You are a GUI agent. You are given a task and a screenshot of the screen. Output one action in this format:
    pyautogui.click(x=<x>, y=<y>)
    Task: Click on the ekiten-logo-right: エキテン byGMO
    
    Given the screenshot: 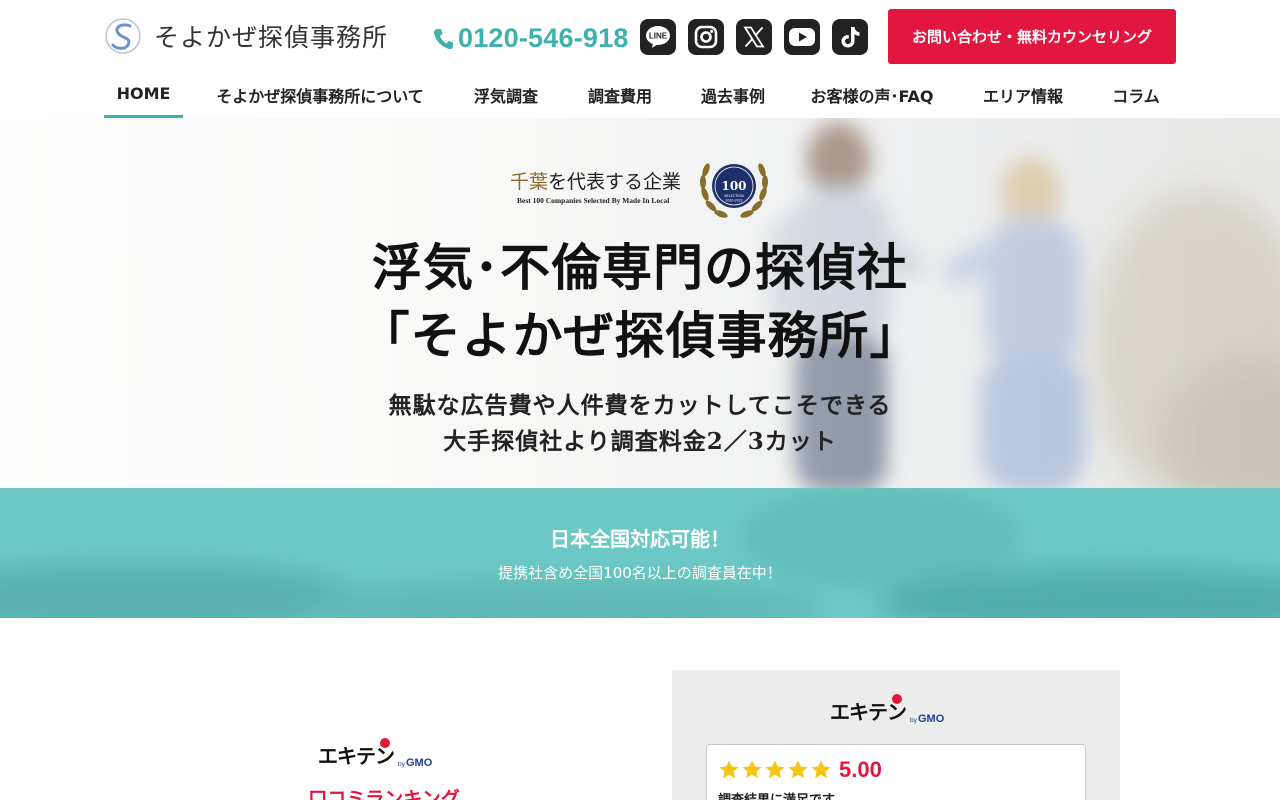 What is the action you would take?
    pyautogui.click(x=887, y=709)
    